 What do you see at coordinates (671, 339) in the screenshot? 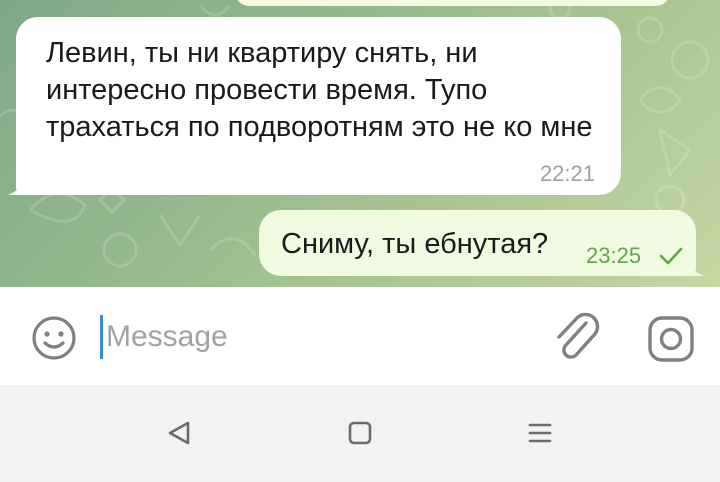
I see `camera-icon` at bounding box center [671, 339].